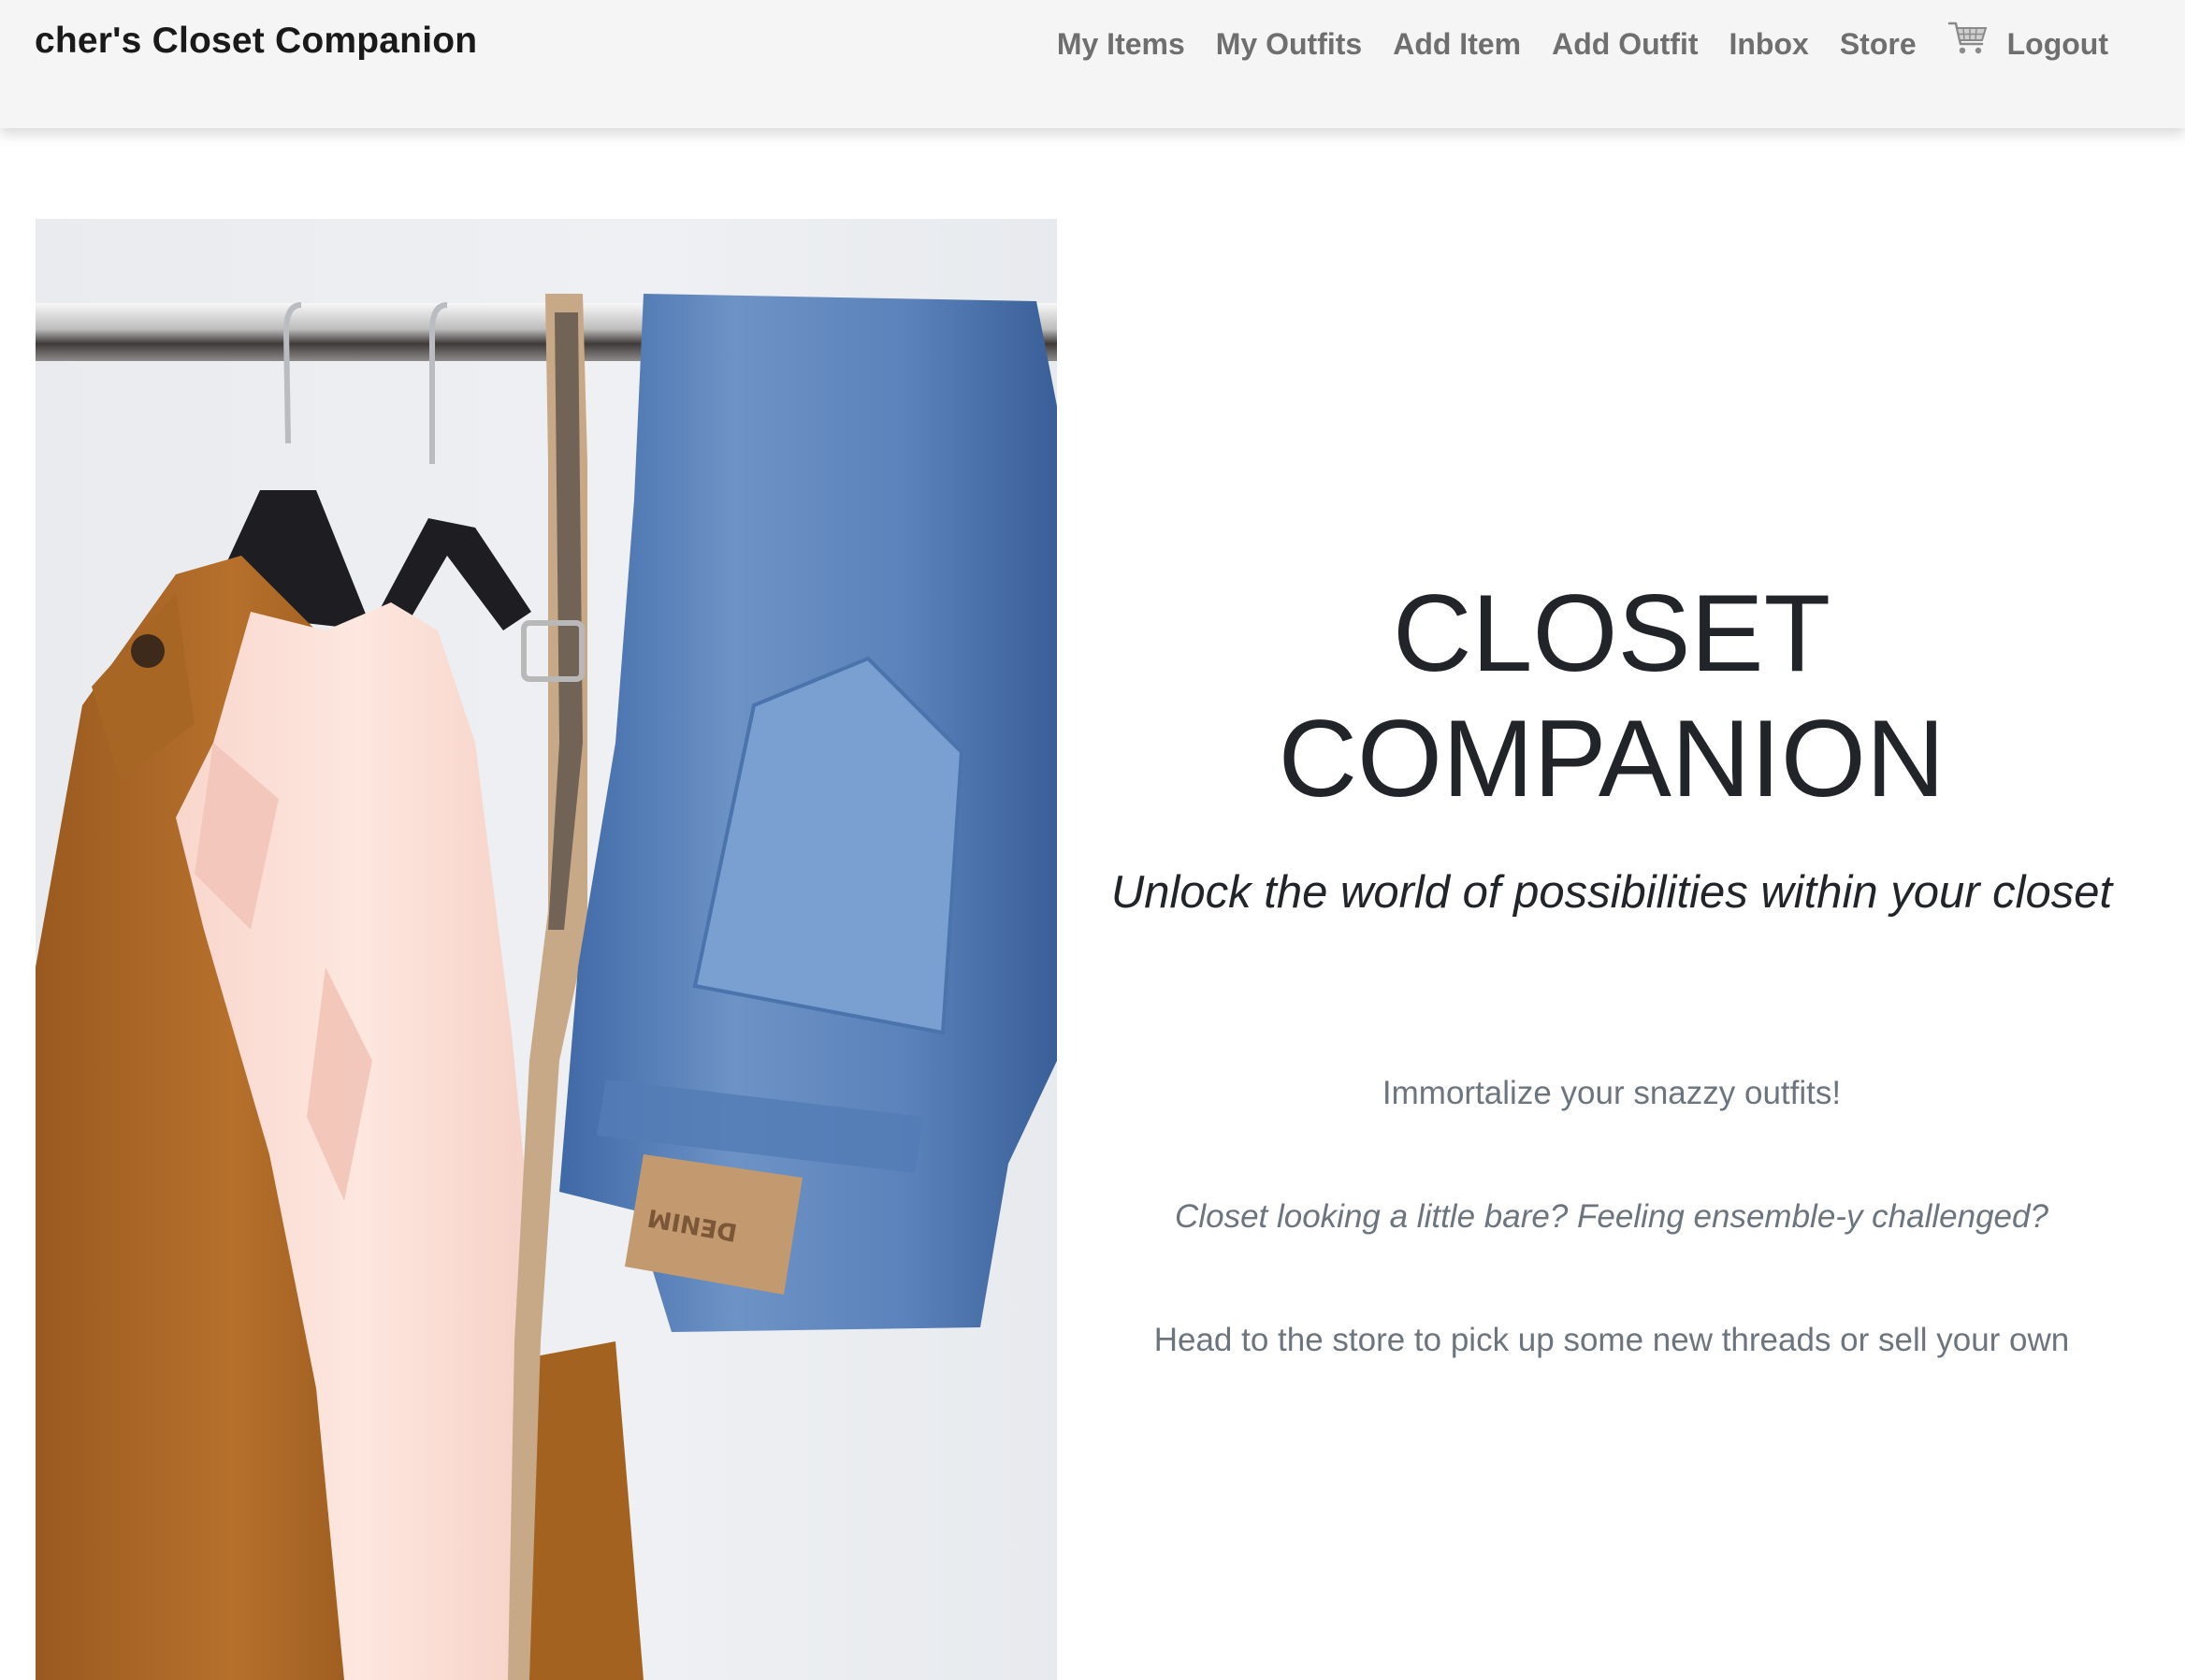 Image resolution: width=2185 pixels, height=1680 pixels. Describe the element at coordinates (1625, 39) in the screenshot. I see `nav-add-outfit: Add Outfit` at that location.